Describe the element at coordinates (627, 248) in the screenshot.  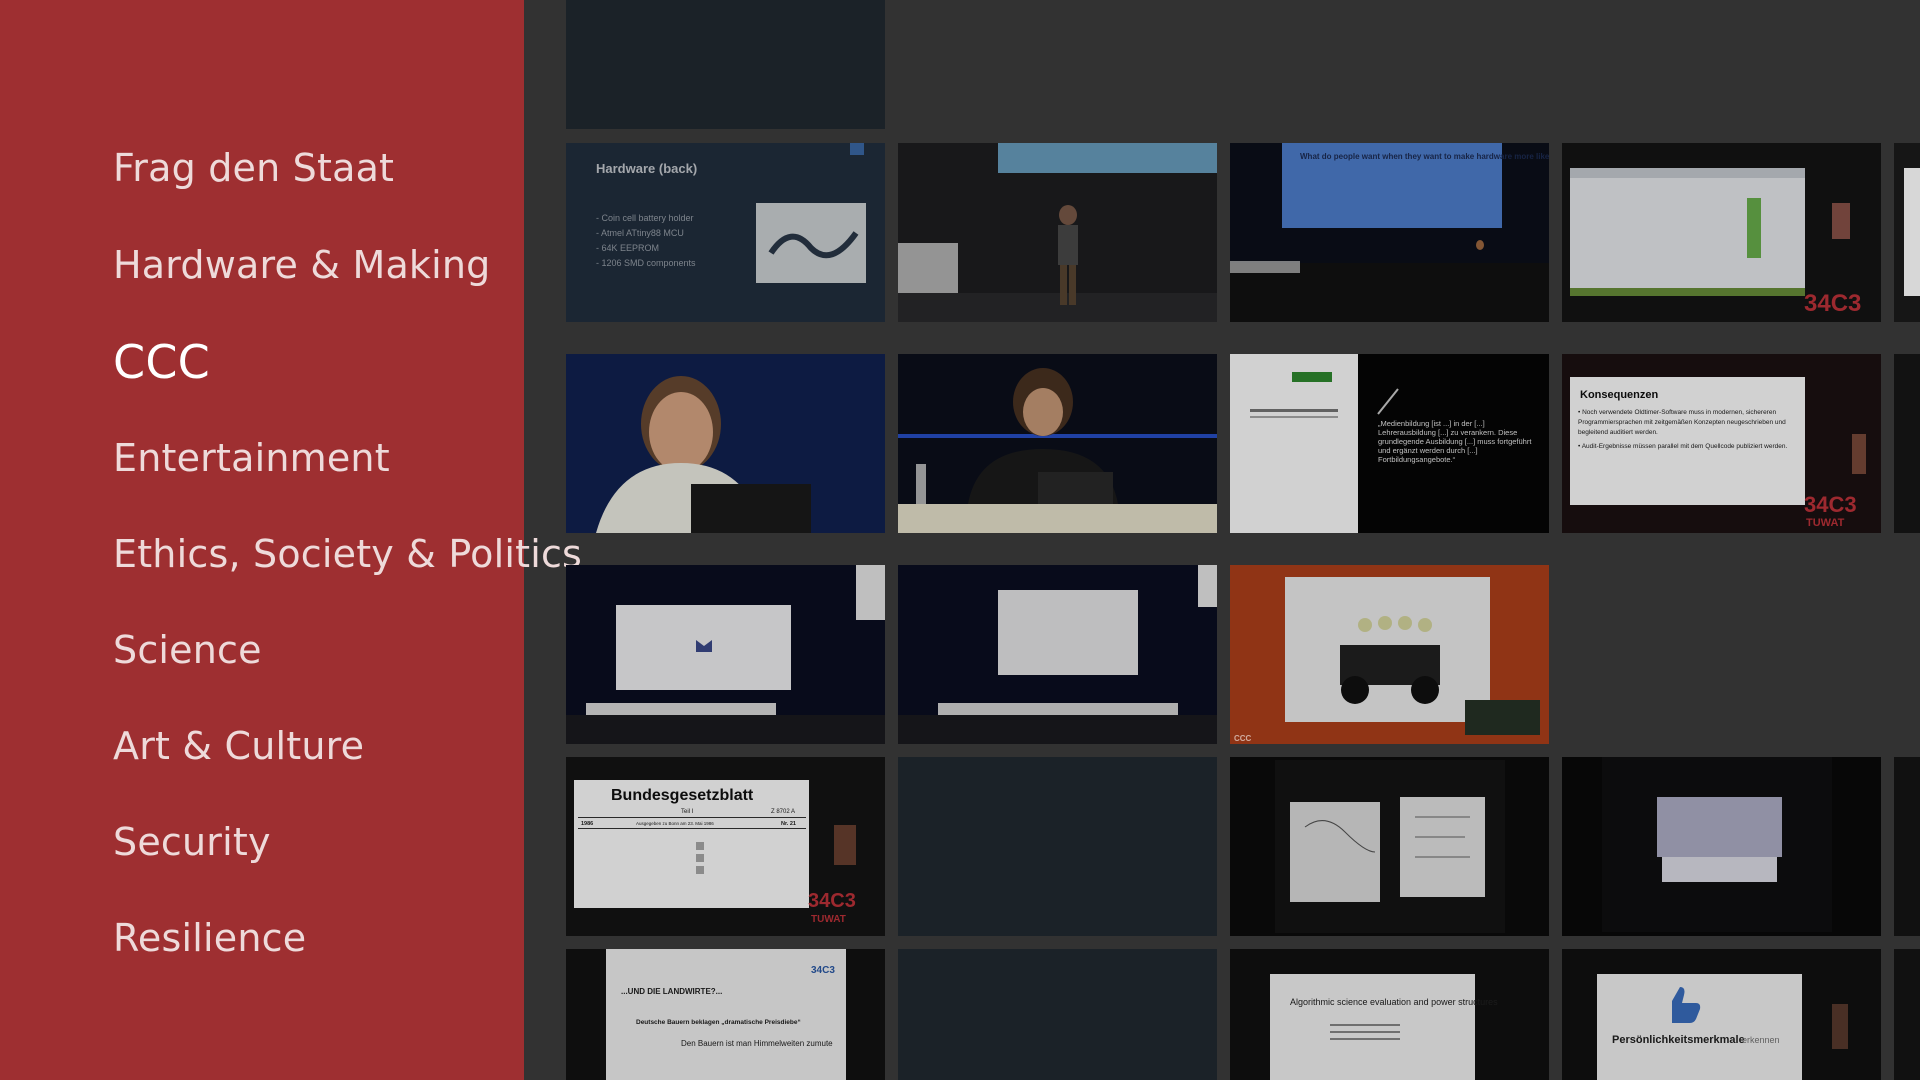
I see `slide-bullet: - 64K EEPROM` at that location.